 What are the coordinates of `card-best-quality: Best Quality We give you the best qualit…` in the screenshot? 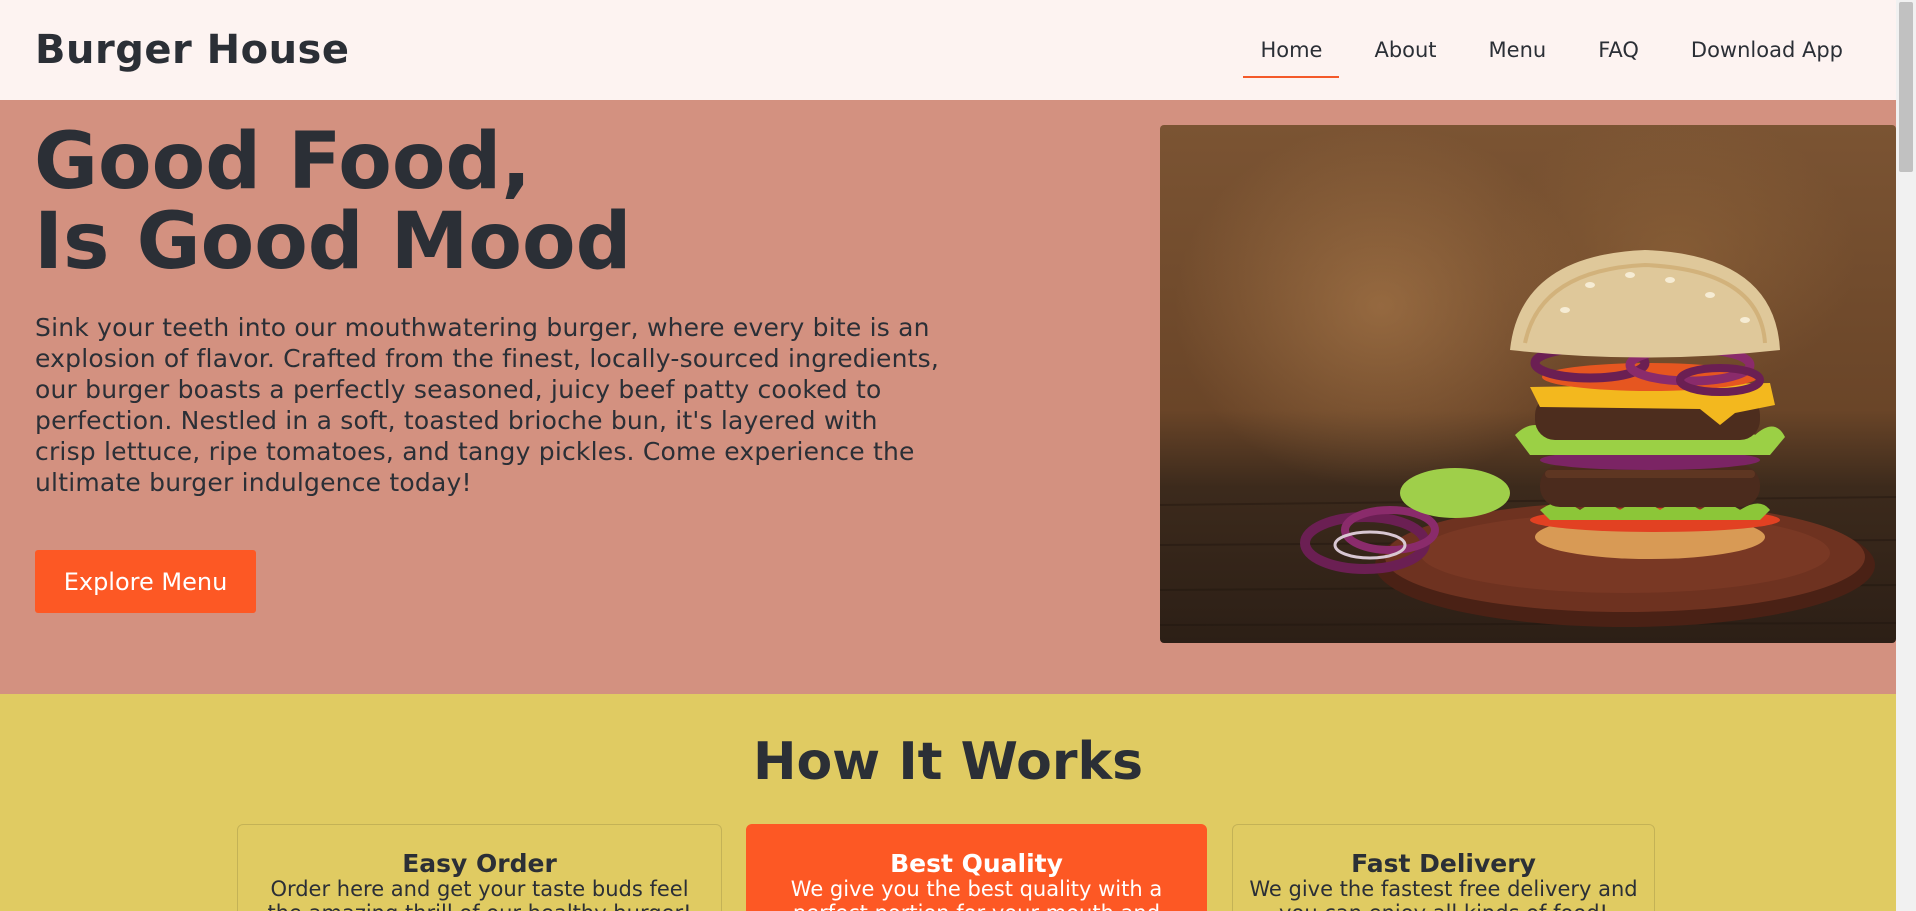 It's located at (976, 867).